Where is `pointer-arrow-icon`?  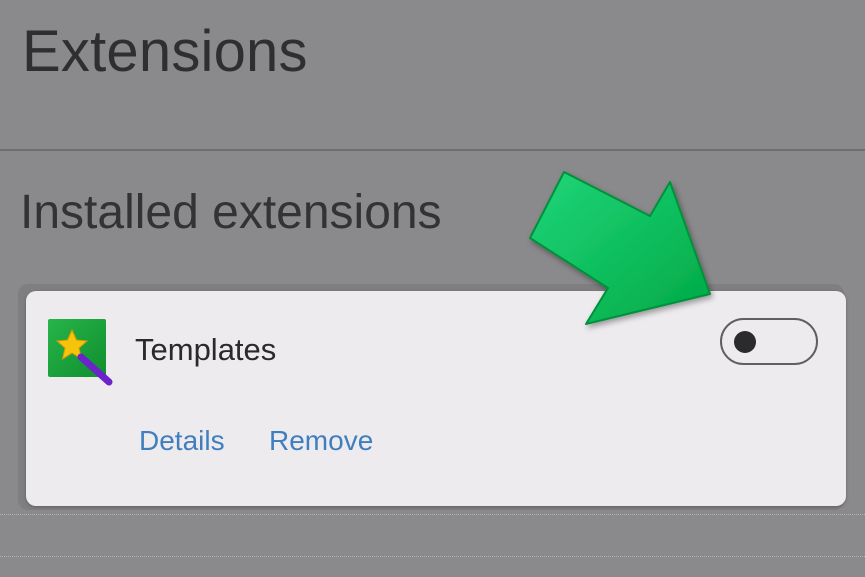 pointer-arrow-icon is located at coordinates (620, 248).